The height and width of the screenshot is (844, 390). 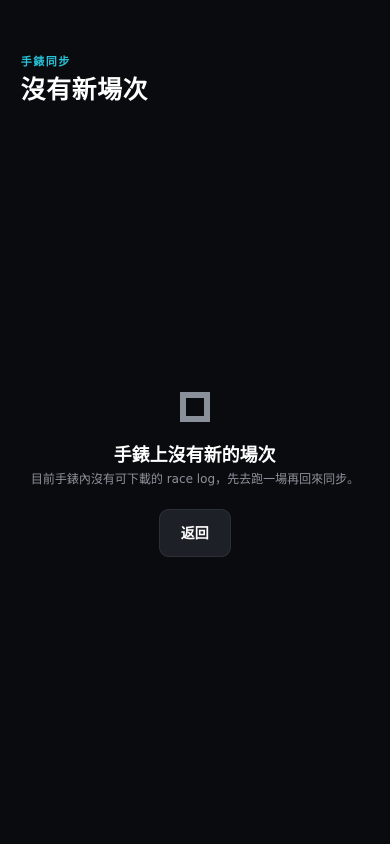 I want to click on header: 手錶同步 沒有新場次, so click(x=196, y=81).